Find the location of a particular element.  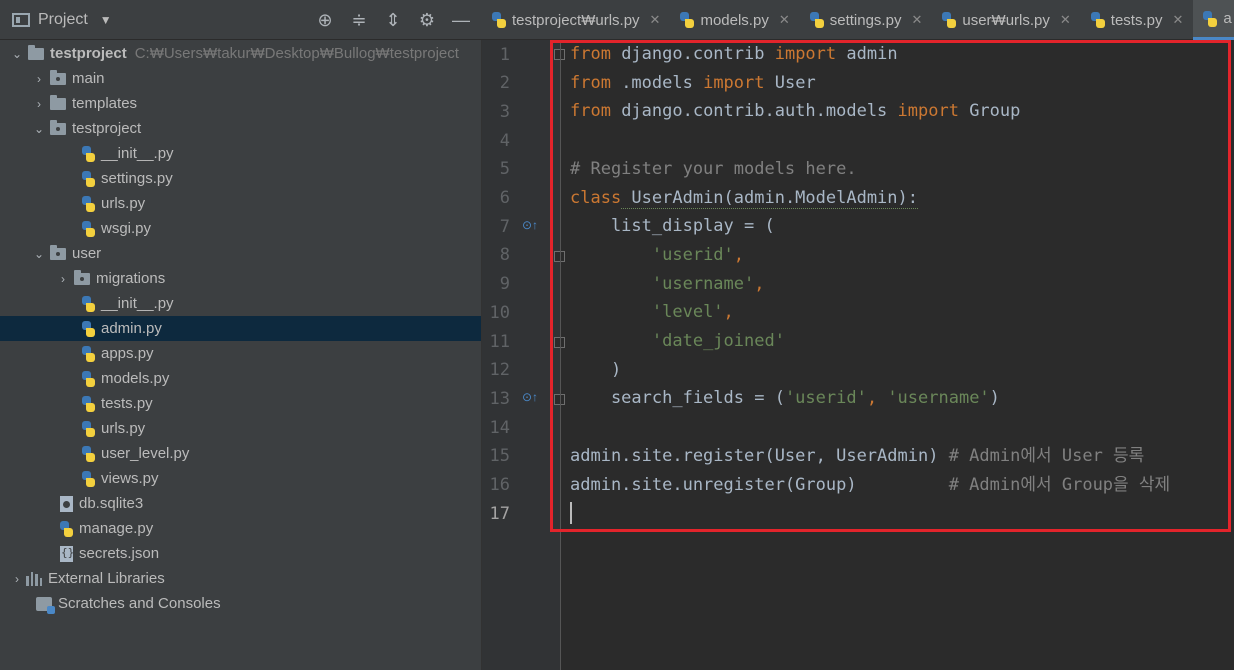

line-number: 8 is located at coordinates (504, 255).